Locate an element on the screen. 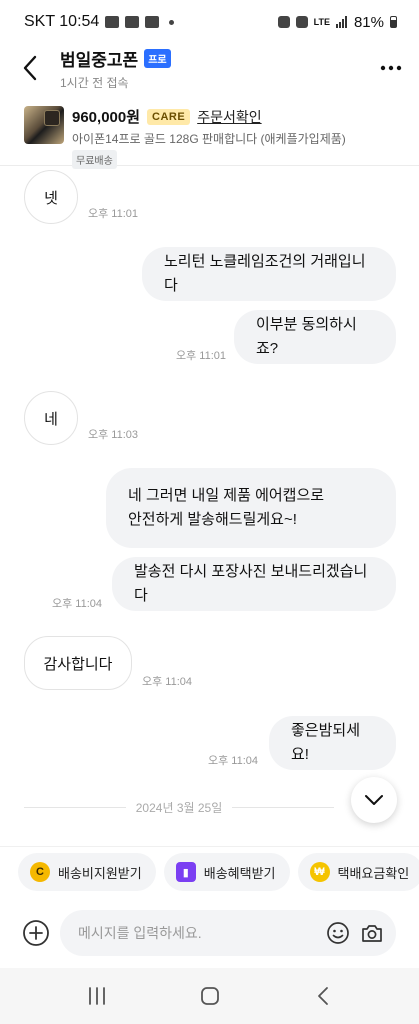 This screenshot has height=1024, width=419. scroll-to-bottom-button is located at coordinates (374, 800).